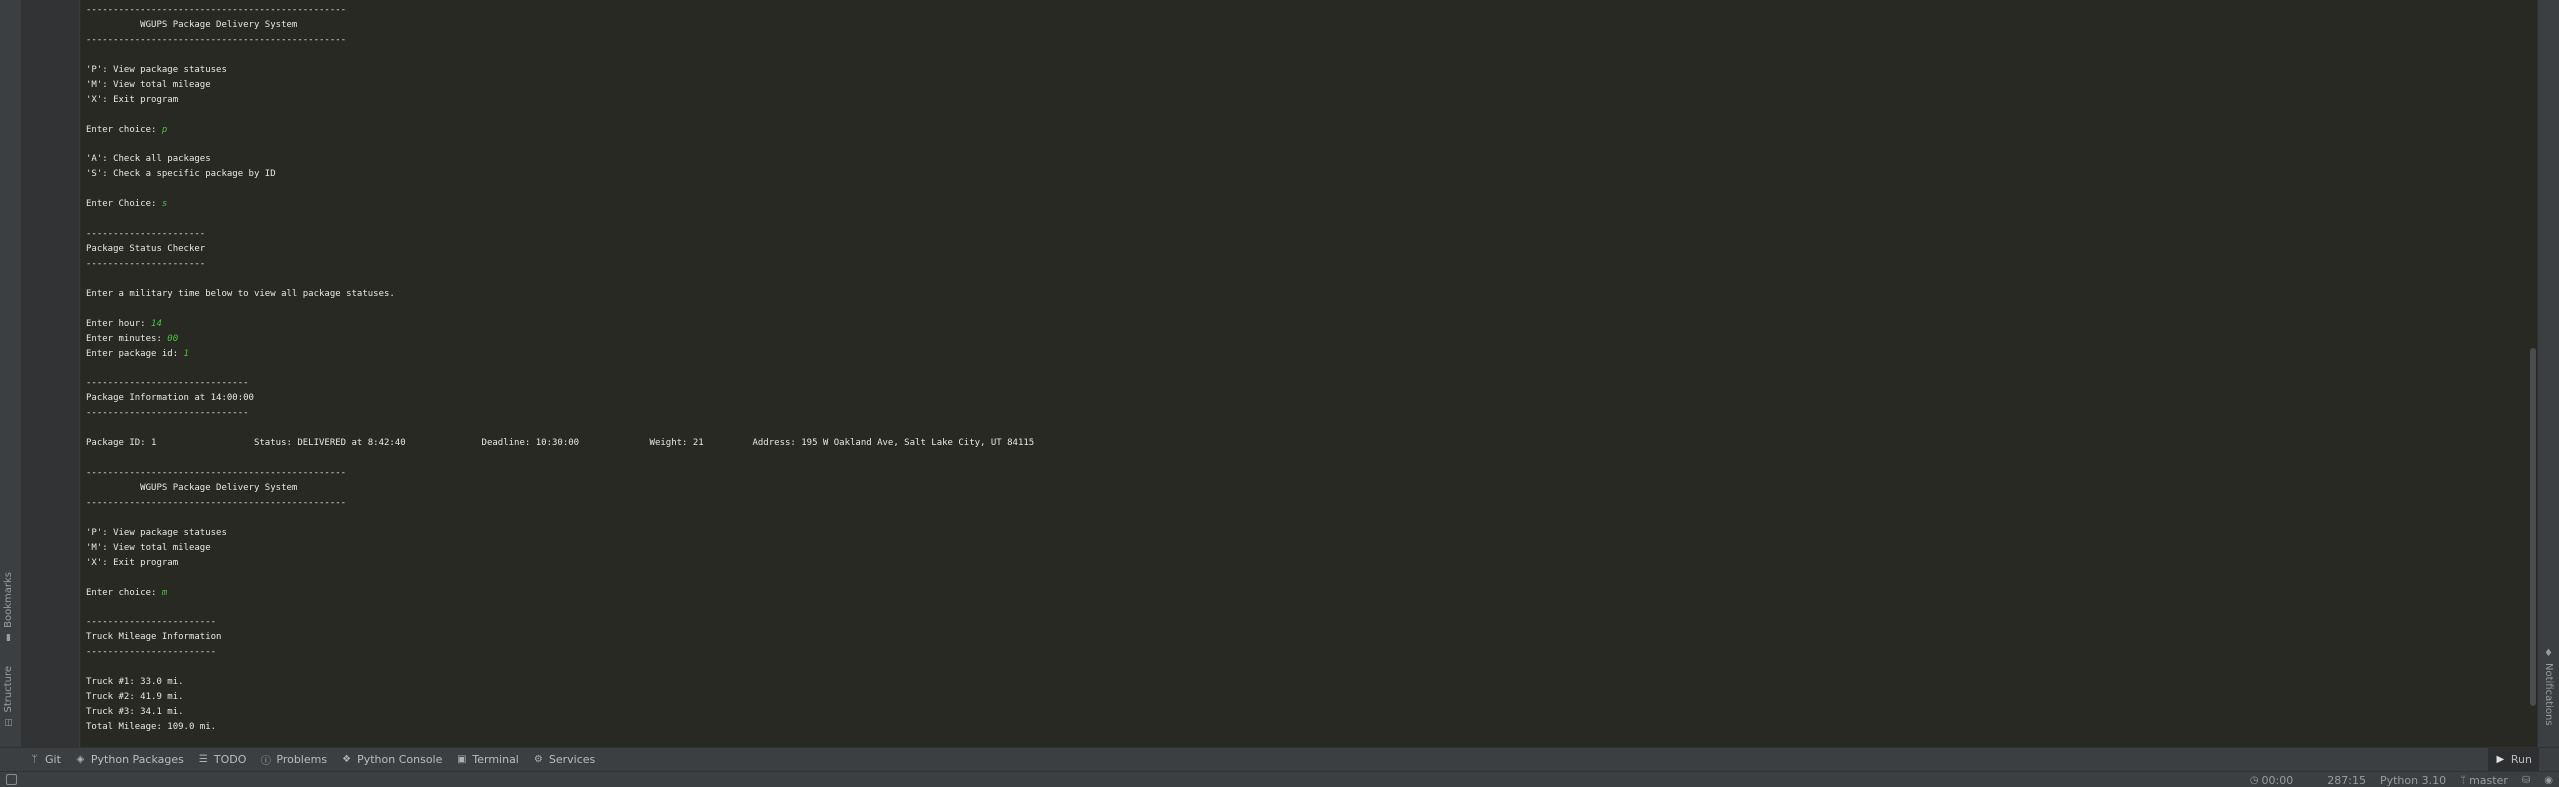 This screenshot has height=787, width=2559. I want to click on tool-window-label: Git, so click(53, 759).